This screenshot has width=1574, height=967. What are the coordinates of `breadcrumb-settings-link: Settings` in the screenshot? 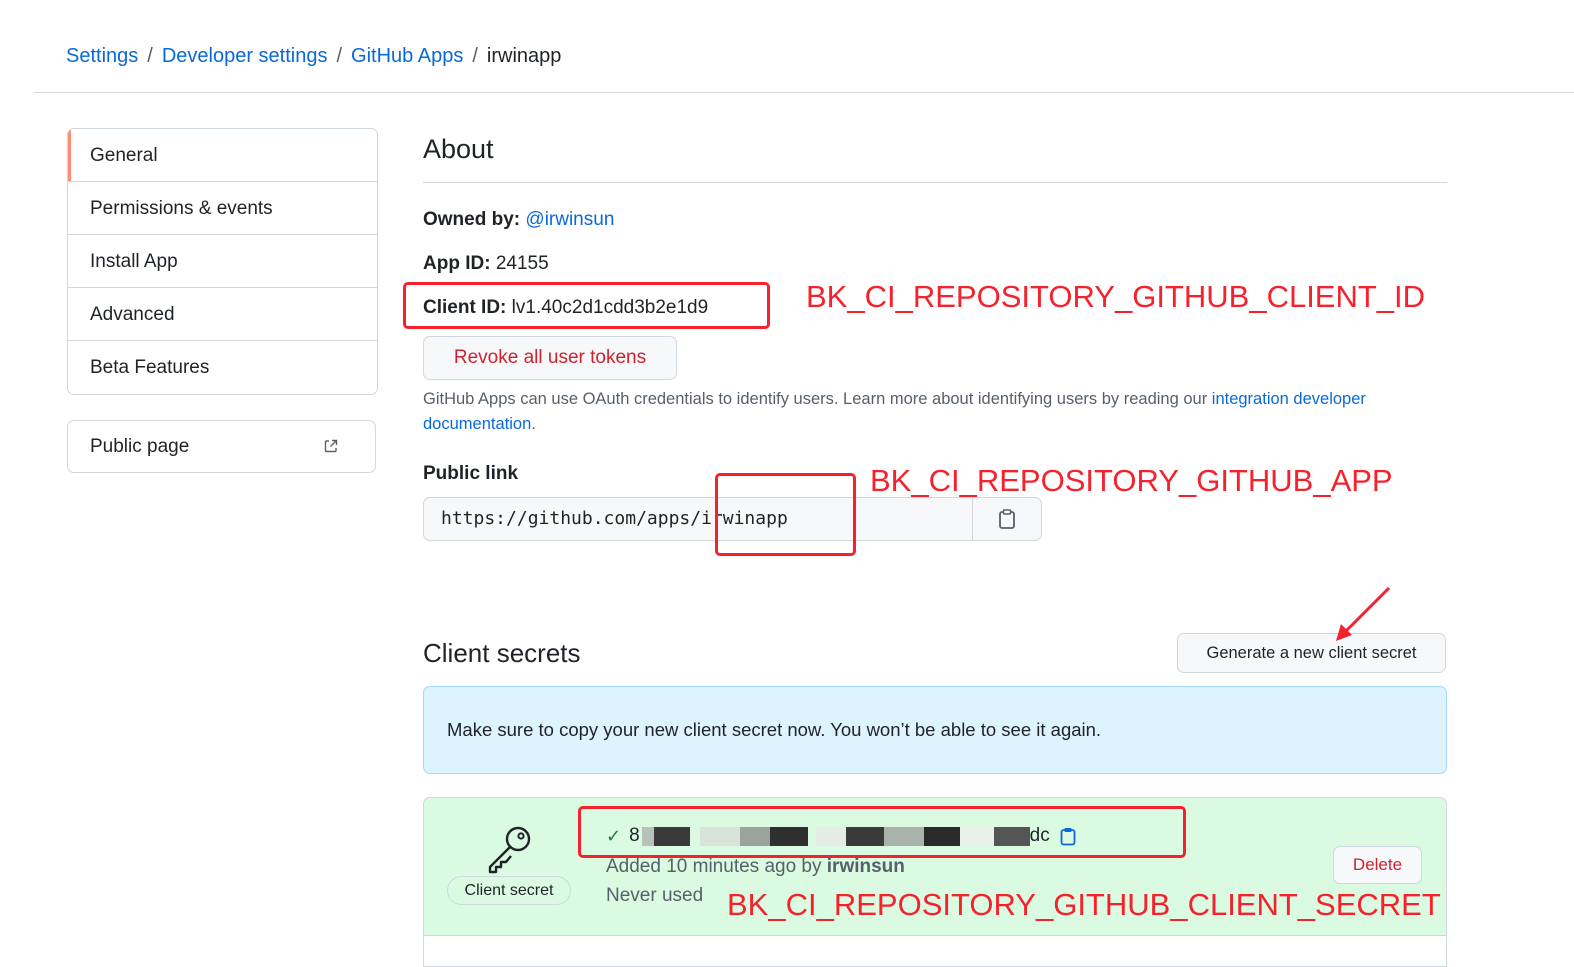 It's located at (102, 56).